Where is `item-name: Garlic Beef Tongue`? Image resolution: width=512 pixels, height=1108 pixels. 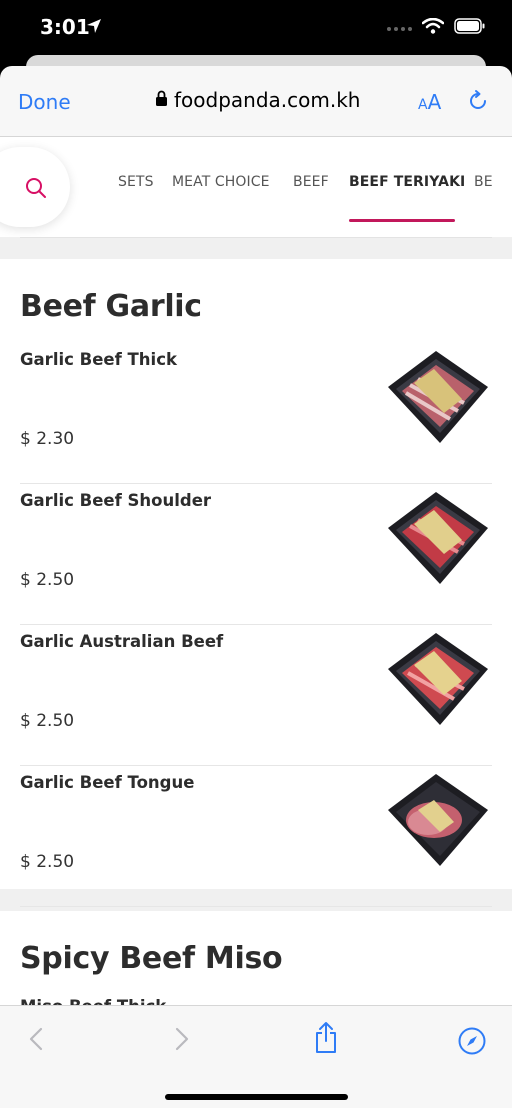 item-name: Garlic Beef Tongue is located at coordinates (107, 782).